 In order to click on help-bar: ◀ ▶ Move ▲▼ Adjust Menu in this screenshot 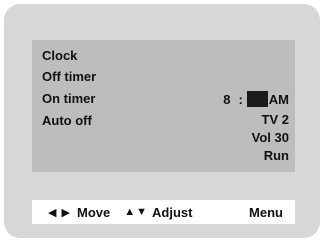, I will do `click(163, 212)`.